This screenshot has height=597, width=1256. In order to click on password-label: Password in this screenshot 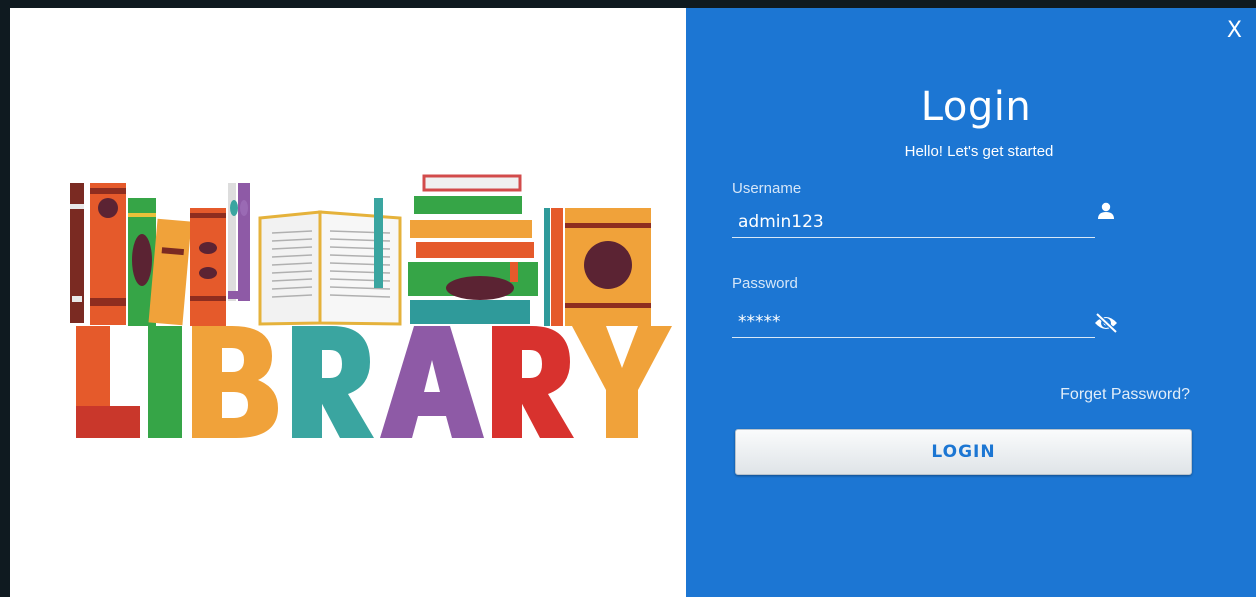, I will do `click(765, 283)`.